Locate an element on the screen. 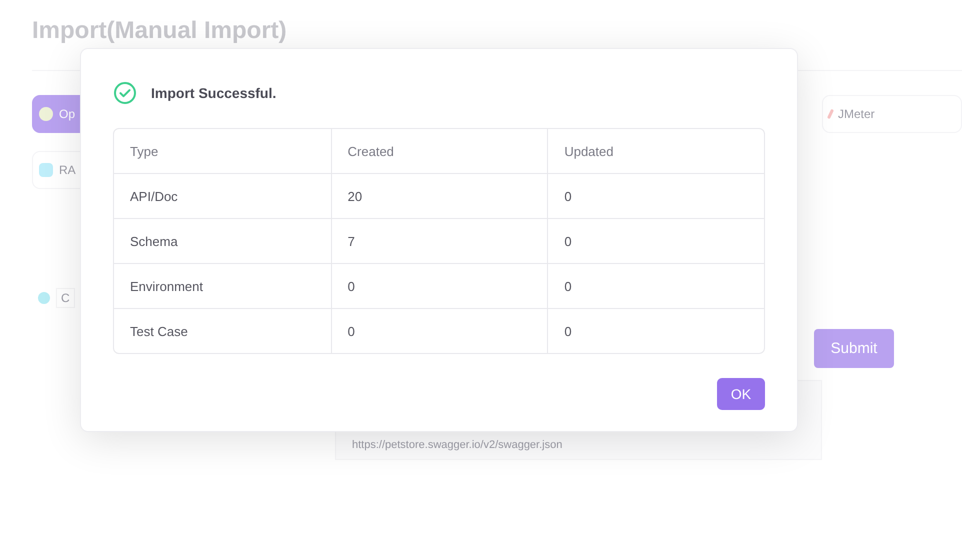 The image size is (962, 541). dialog-message: Import Successful. is located at coordinates (213, 93).